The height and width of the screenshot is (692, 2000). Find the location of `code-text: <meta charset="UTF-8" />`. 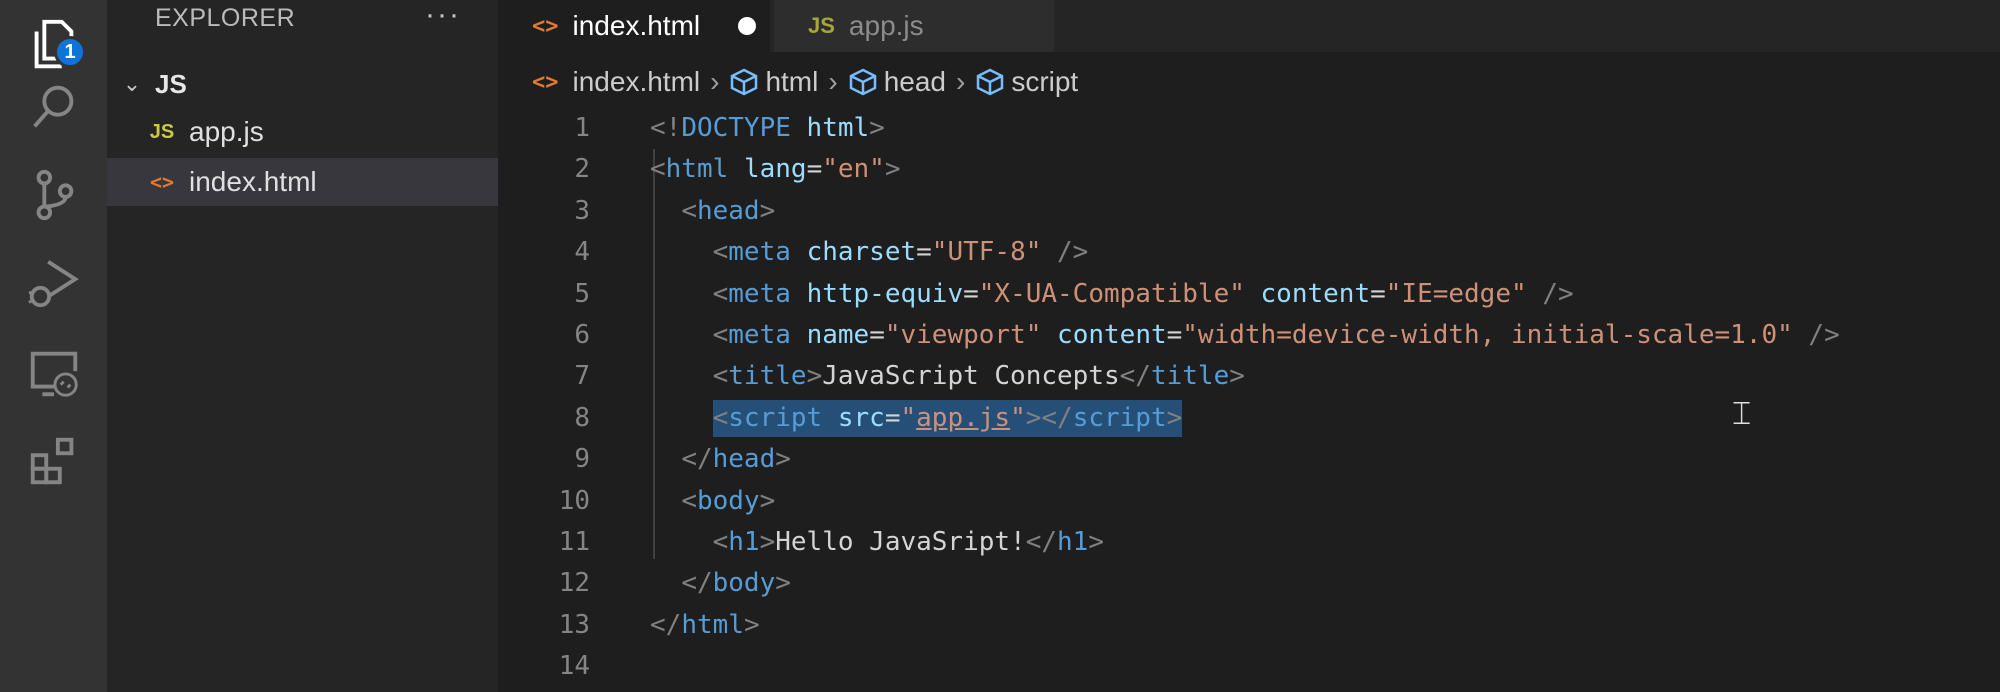

code-text: <meta charset="UTF-8" /> is located at coordinates (869, 252).